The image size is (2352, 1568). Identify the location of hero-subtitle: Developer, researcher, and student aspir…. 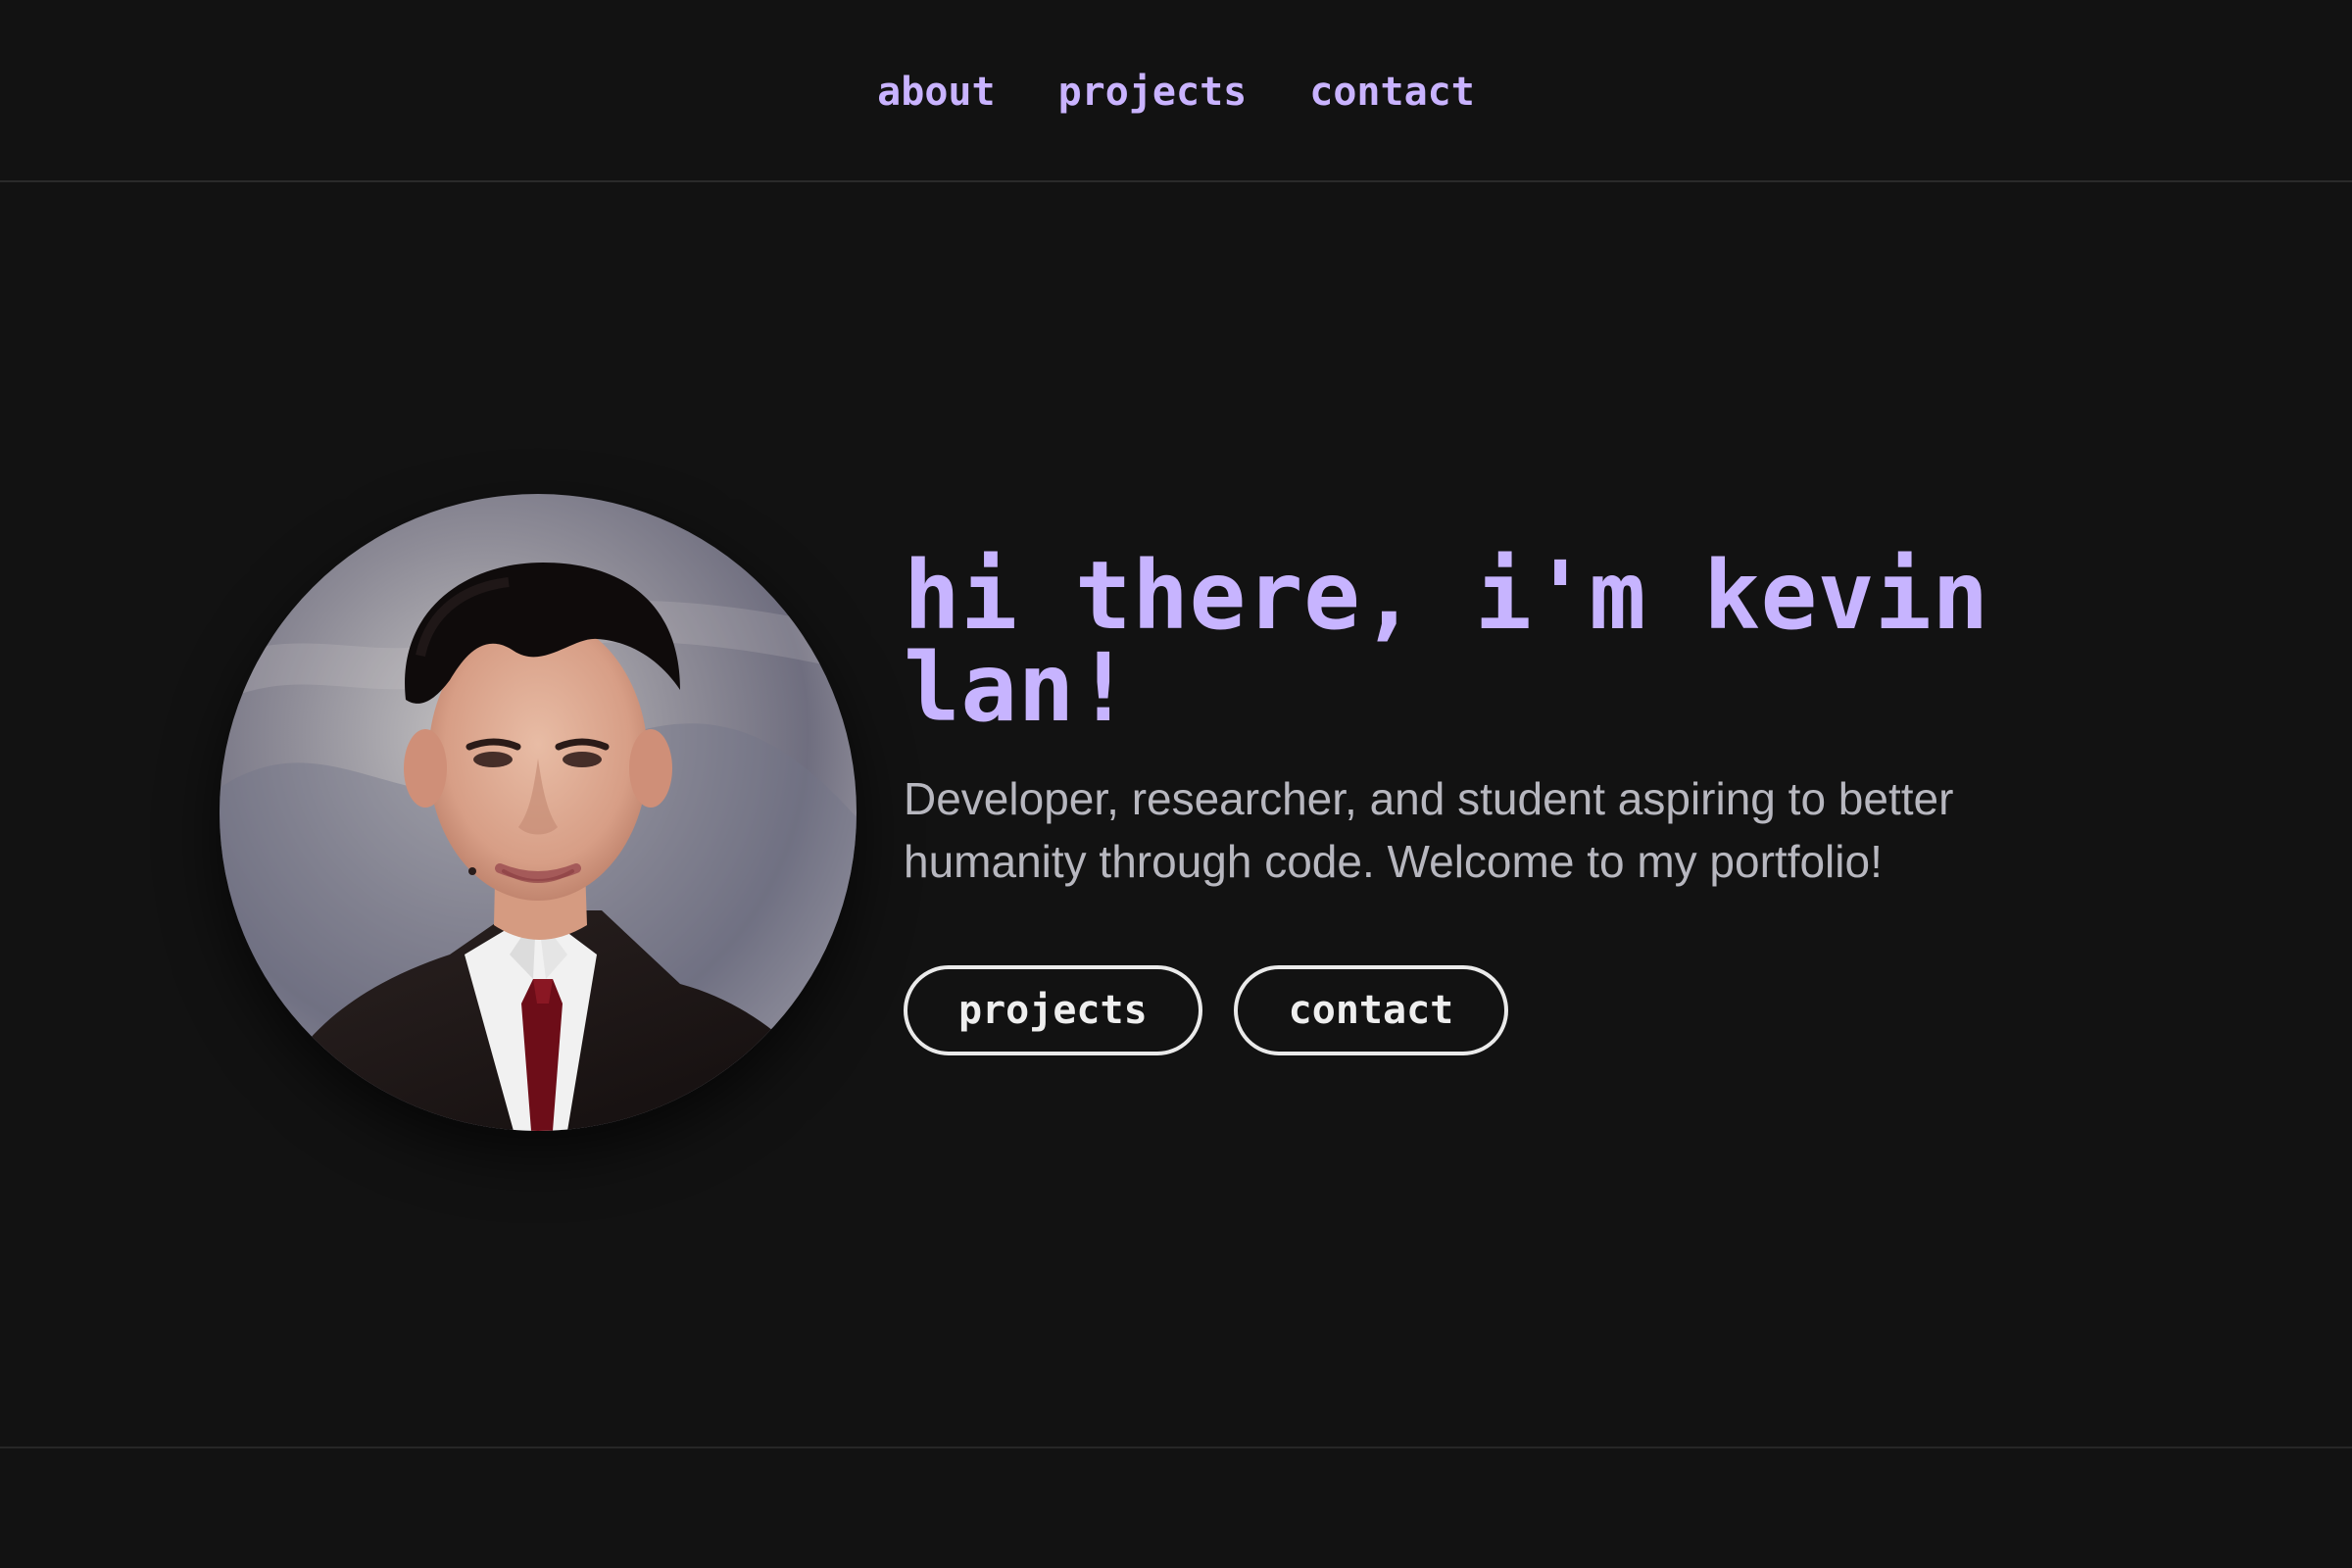
(1429, 830).